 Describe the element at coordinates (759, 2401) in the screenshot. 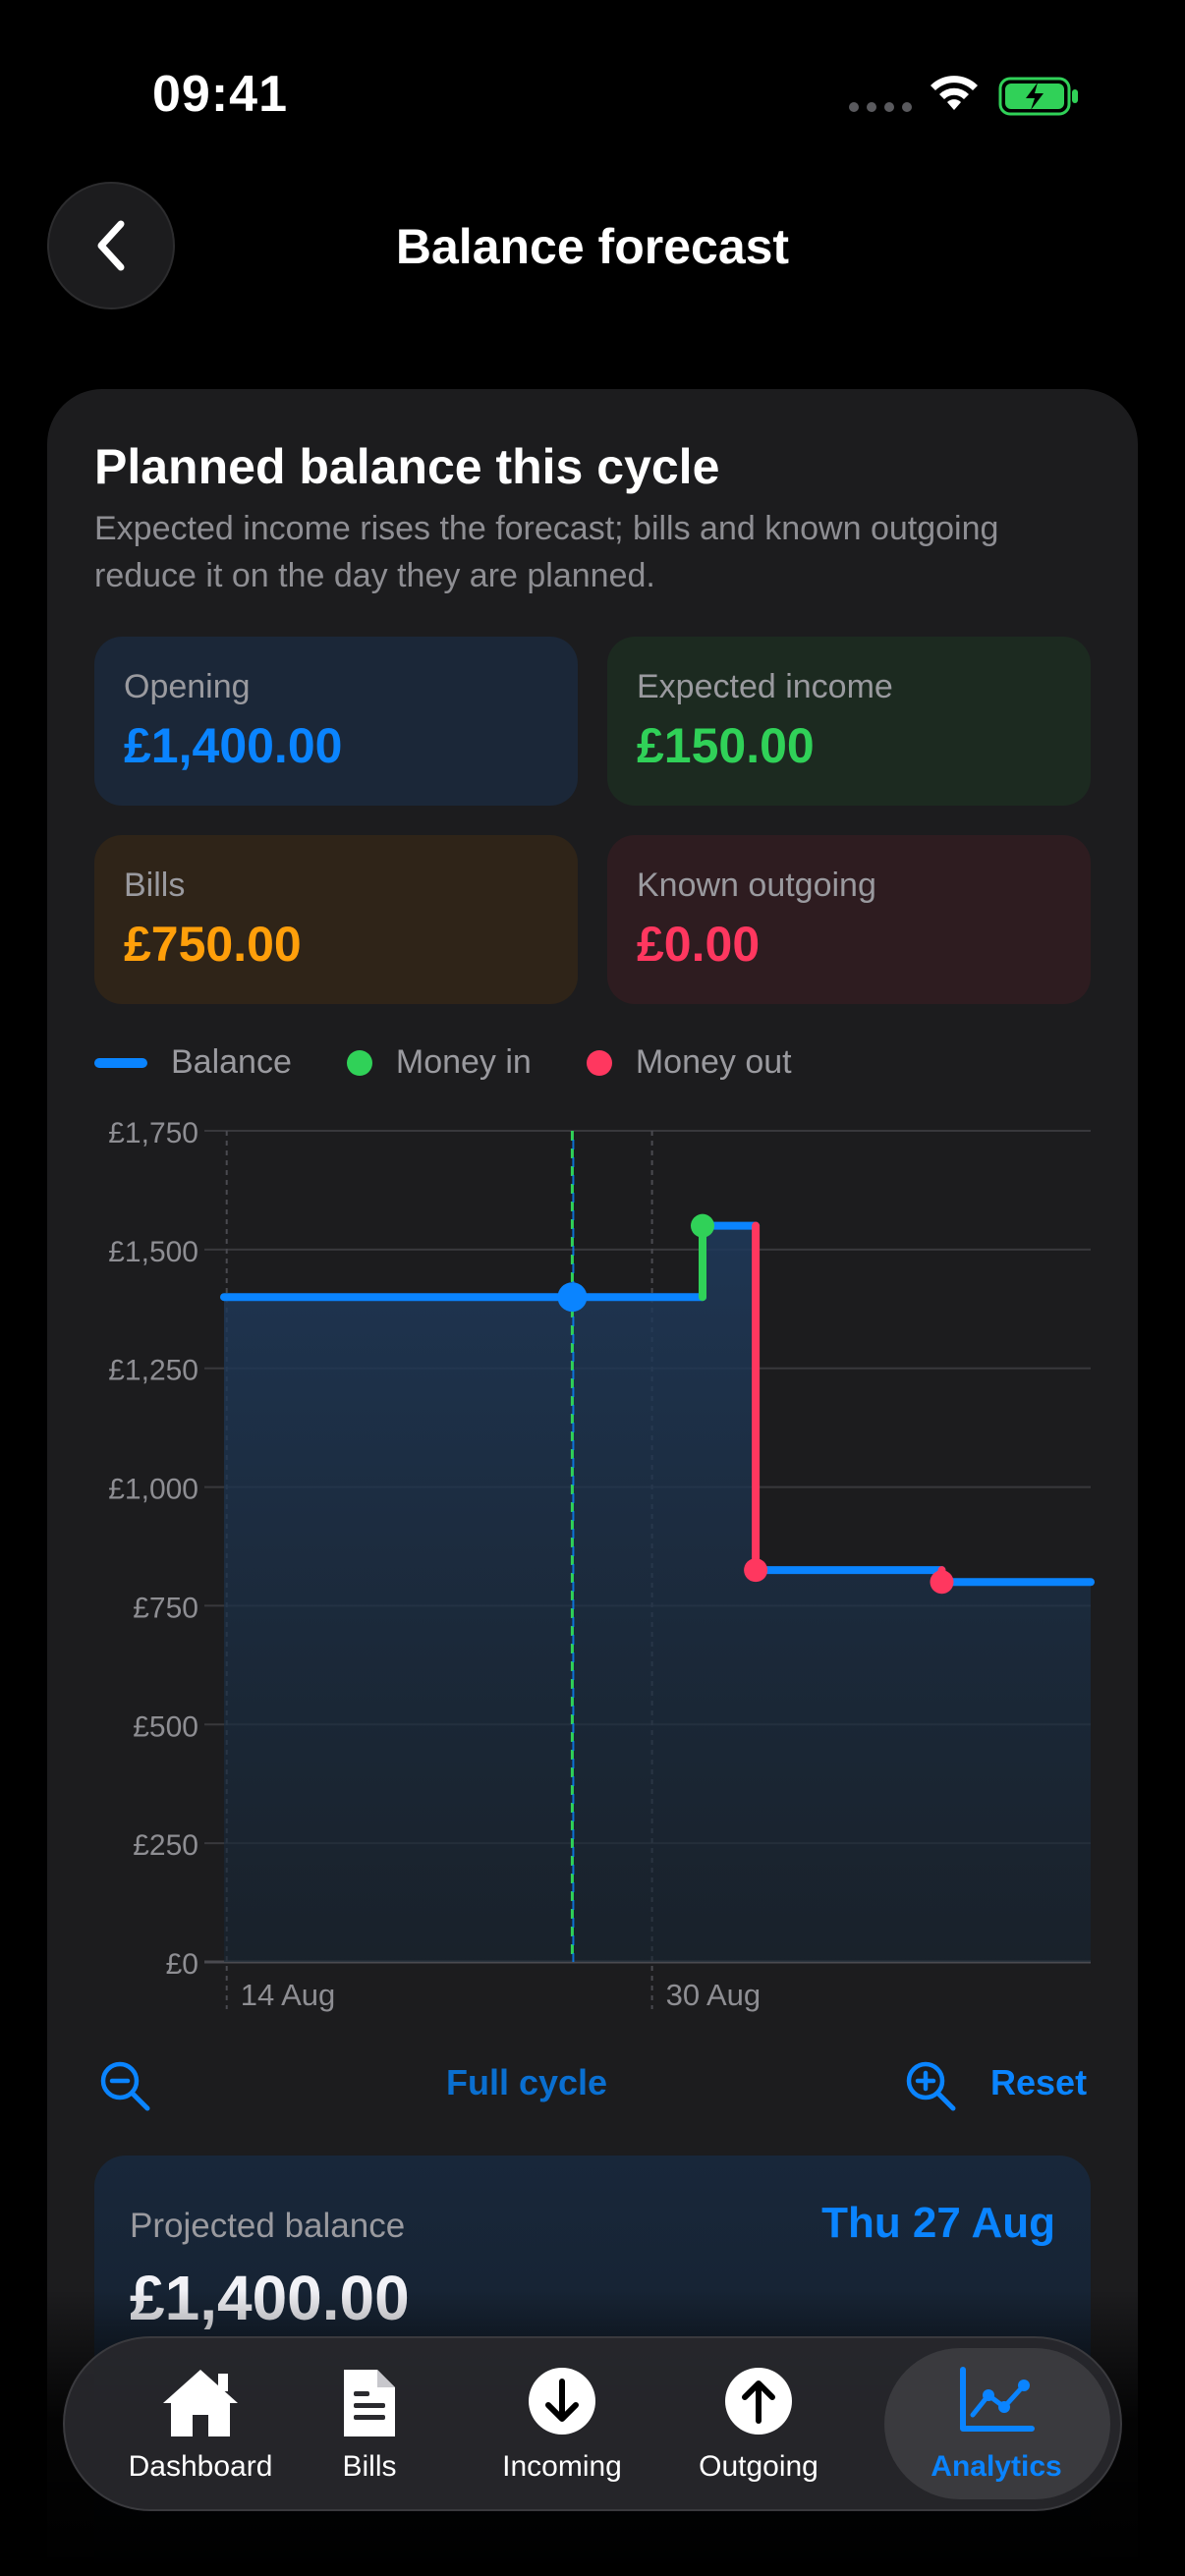

I see `arrow-up-circle-icon` at that location.